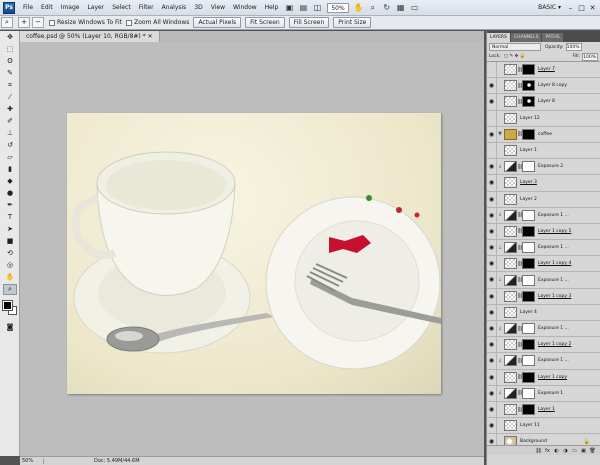 The image size is (600, 465). I want to click on layer-name: Layer 8, so click(546, 101).